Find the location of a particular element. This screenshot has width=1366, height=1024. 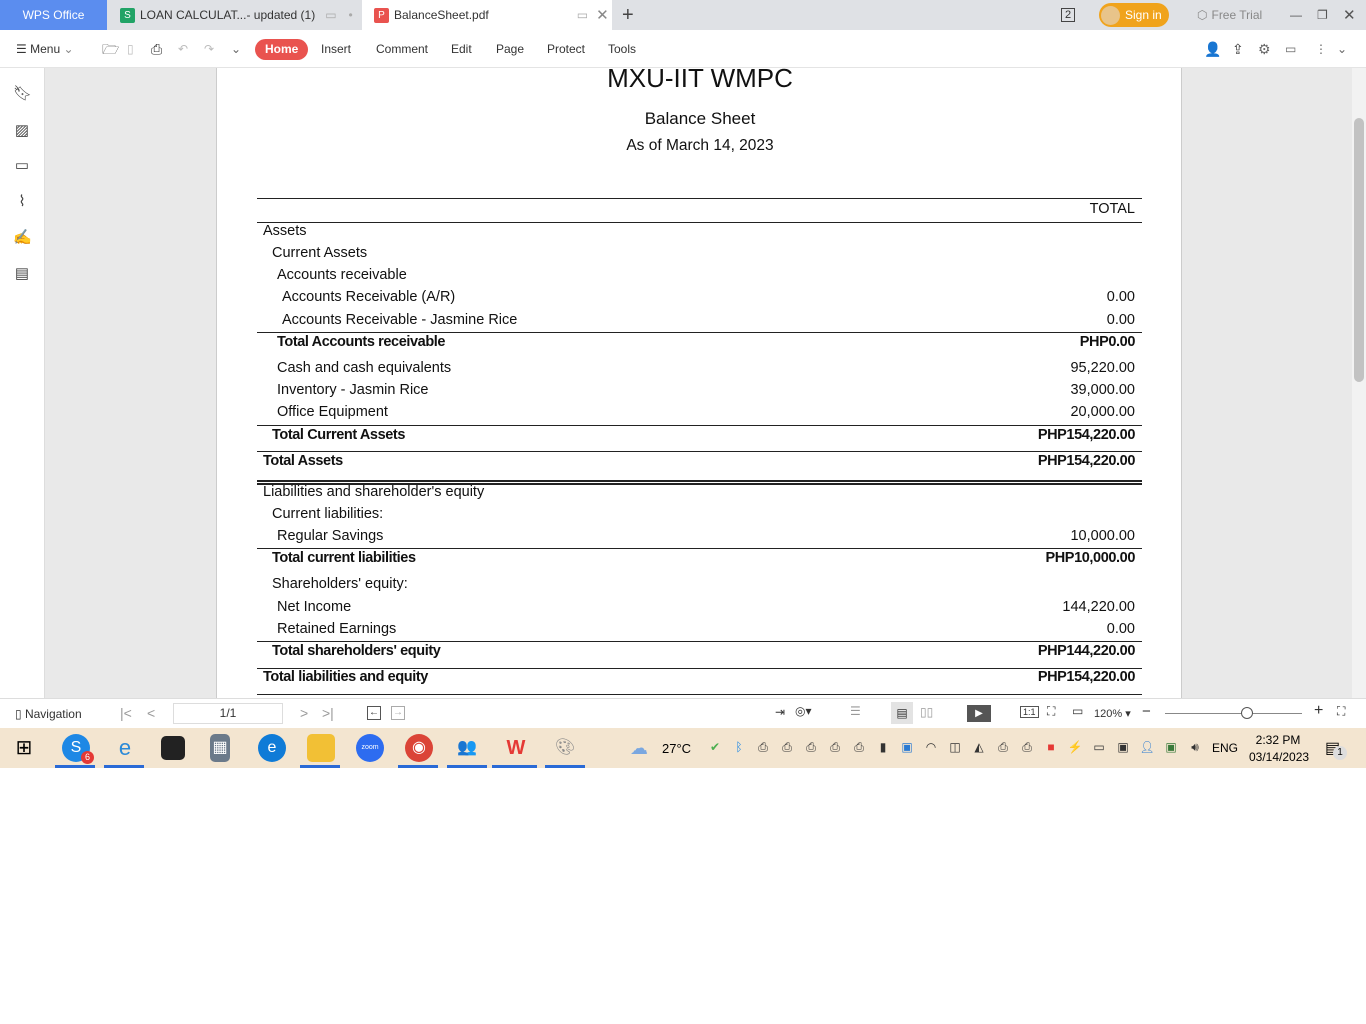

app-icon: ▣ is located at coordinates (1171, 748).